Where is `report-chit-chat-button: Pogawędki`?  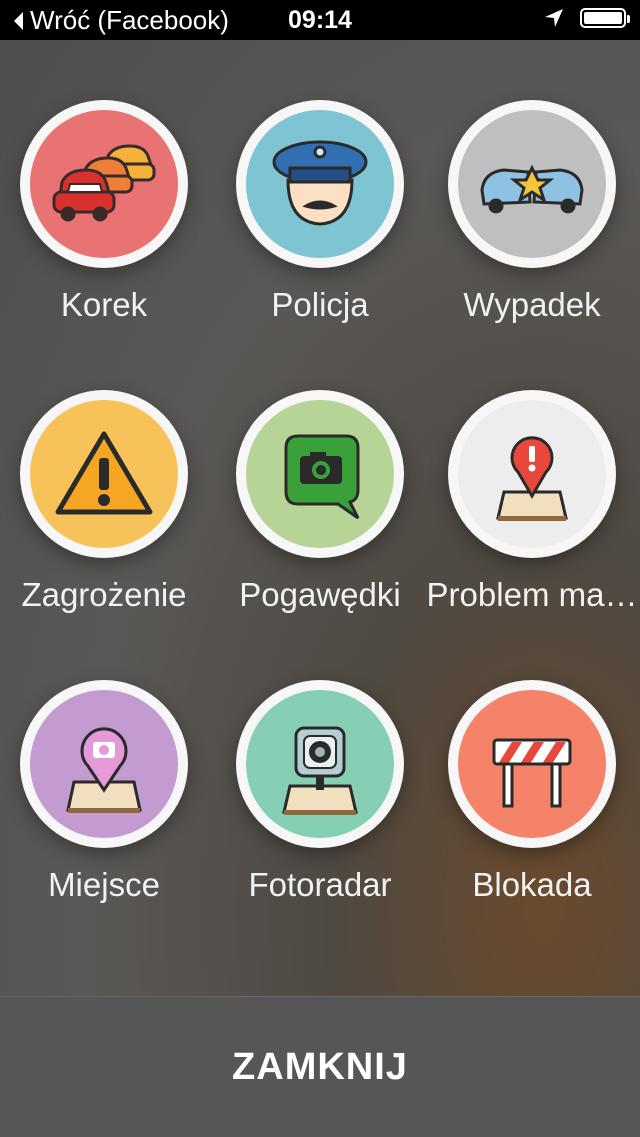
report-chit-chat-button: Pogawędki is located at coordinates (320, 520).